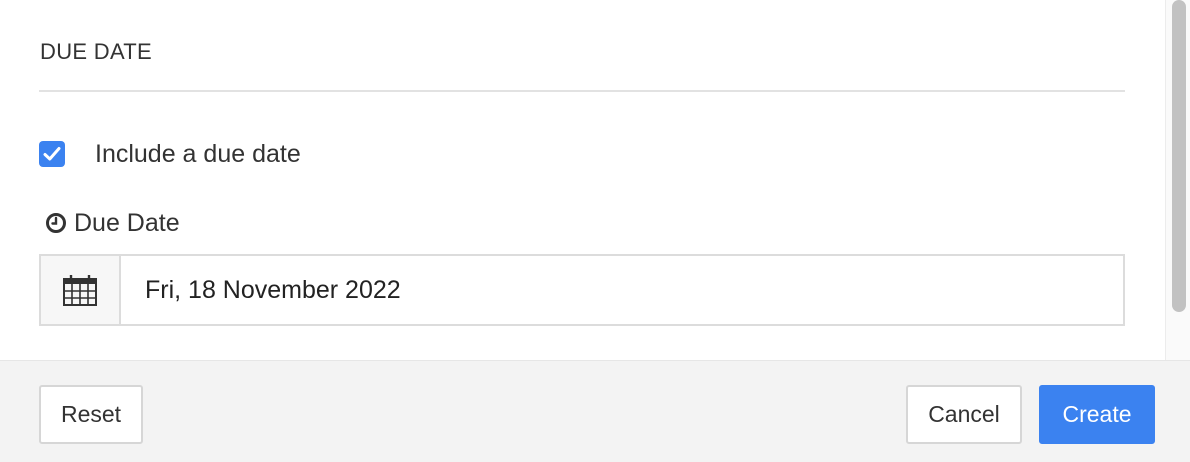 The width and height of the screenshot is (1190, 462). What do you see at coordinates (56, 223) in the screenshot?
I see `clock-icon` at bounding box center [56, 223].